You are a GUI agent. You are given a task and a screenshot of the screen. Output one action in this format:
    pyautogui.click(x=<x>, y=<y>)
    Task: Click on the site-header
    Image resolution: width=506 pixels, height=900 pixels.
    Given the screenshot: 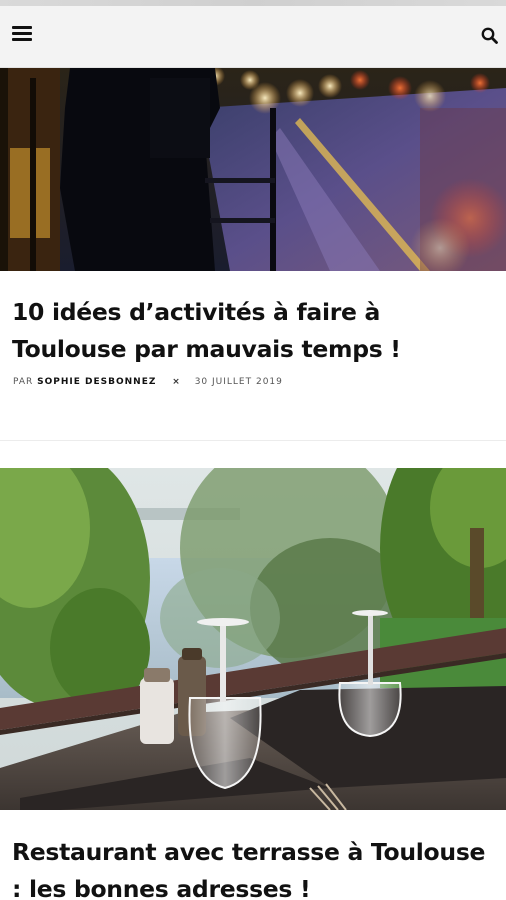 What is the action you would take?
    pyautogui.click(x=253, y=37)
    